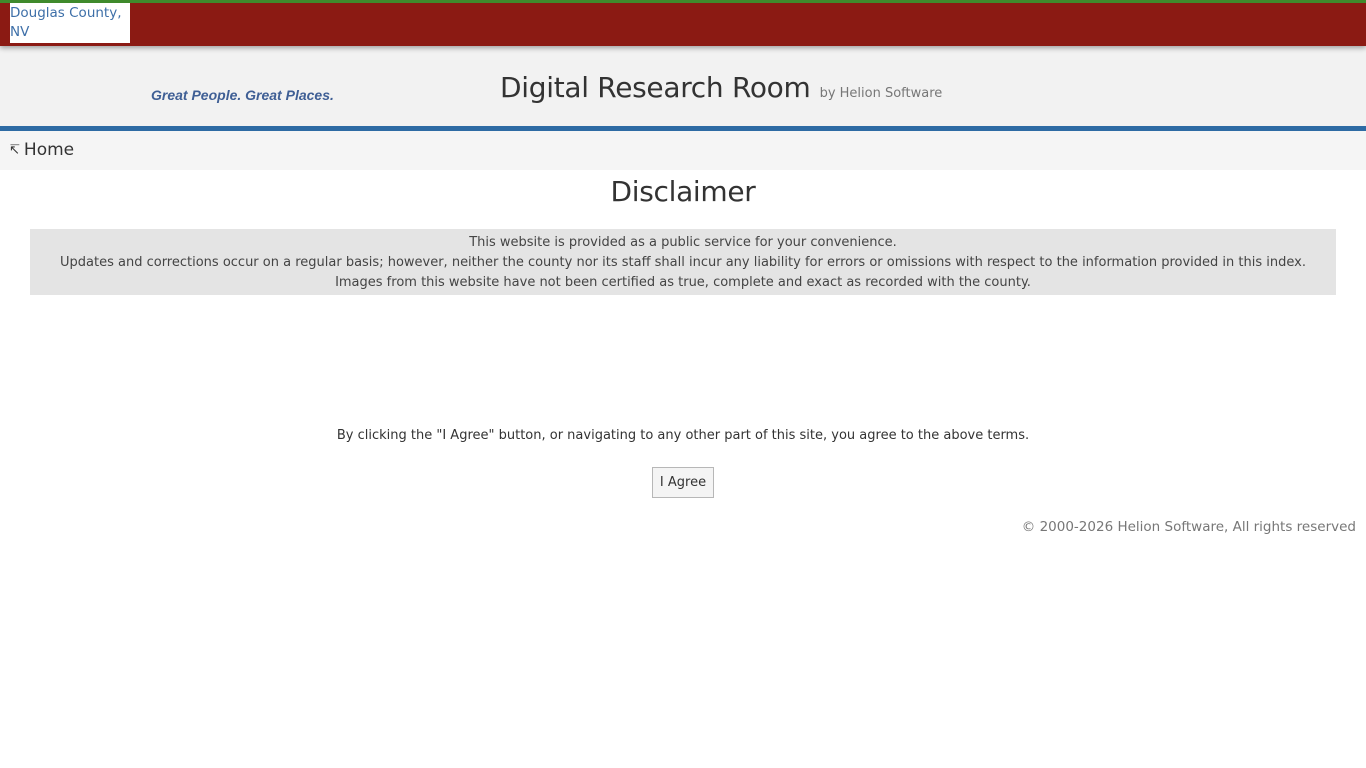 This screenshot has width=1366, height=768. I want to click on site-byline: by Helion Software, so click(881, 93).